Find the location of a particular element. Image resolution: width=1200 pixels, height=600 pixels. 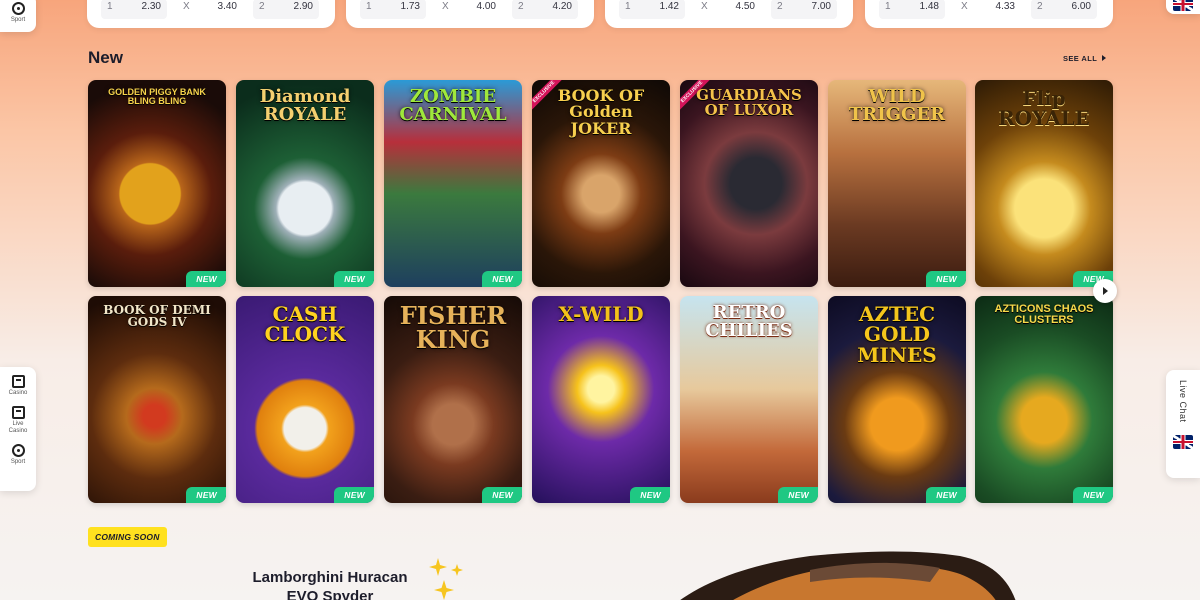

odds-card: 1 1.42 X 4.50 2 7.00 is located at coordinates (729, 14).